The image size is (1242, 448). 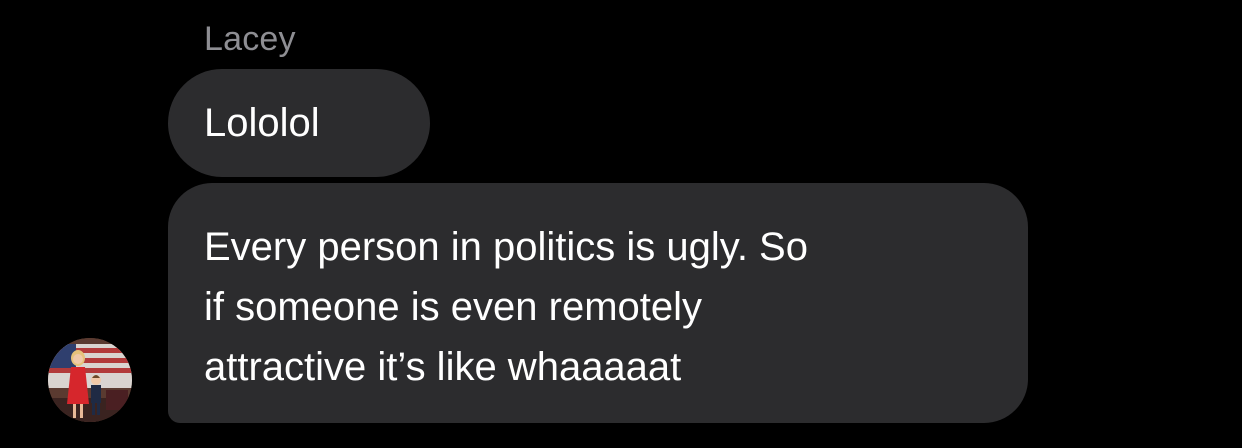 I want to click on contact-photo-icon, so click(x=90, y=380).